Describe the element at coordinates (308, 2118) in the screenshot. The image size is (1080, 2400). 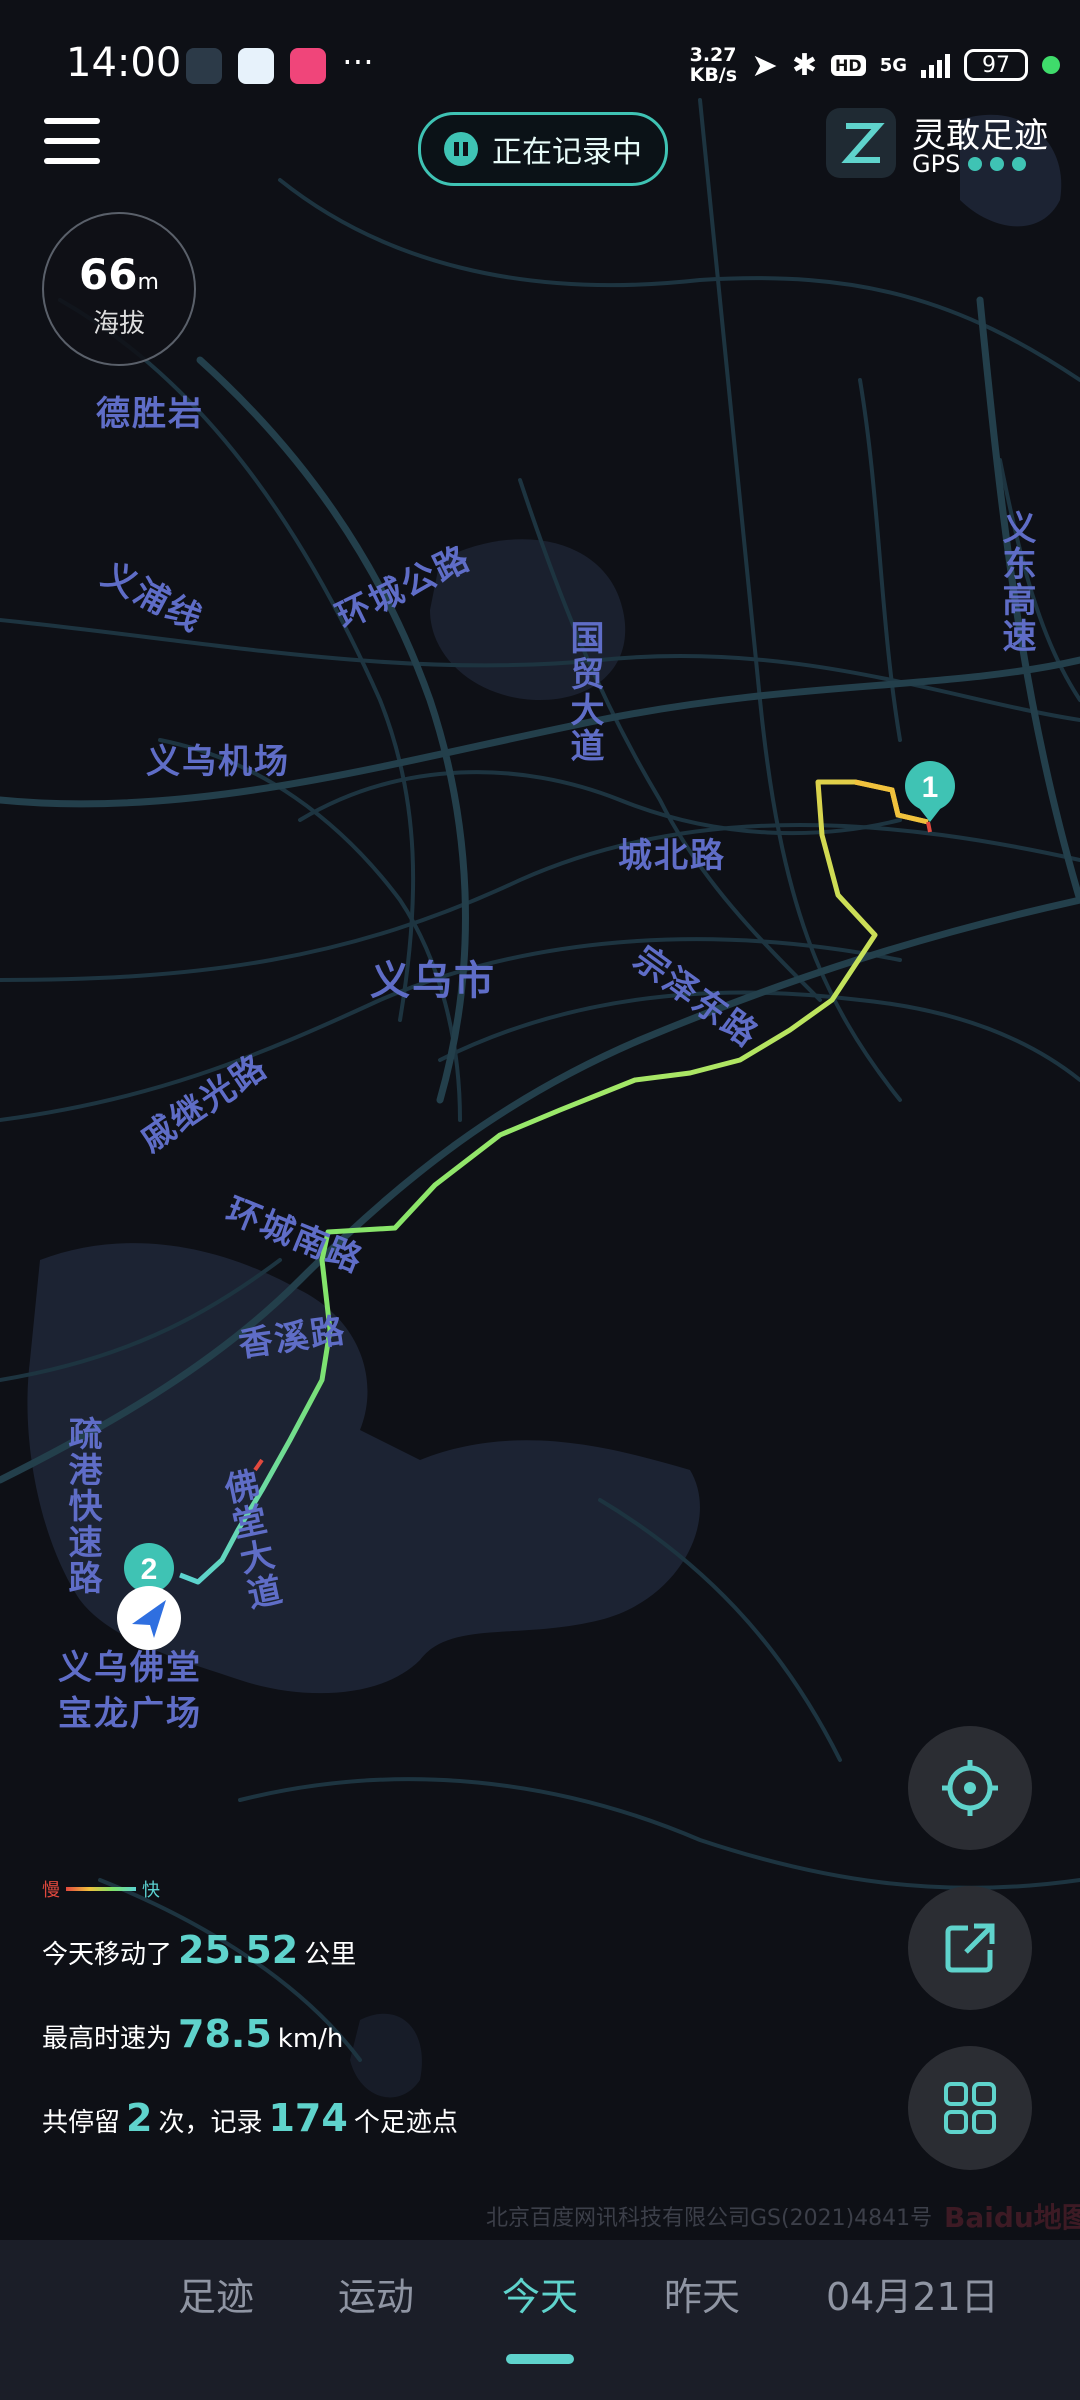
I see `points-value: 174` at that location.